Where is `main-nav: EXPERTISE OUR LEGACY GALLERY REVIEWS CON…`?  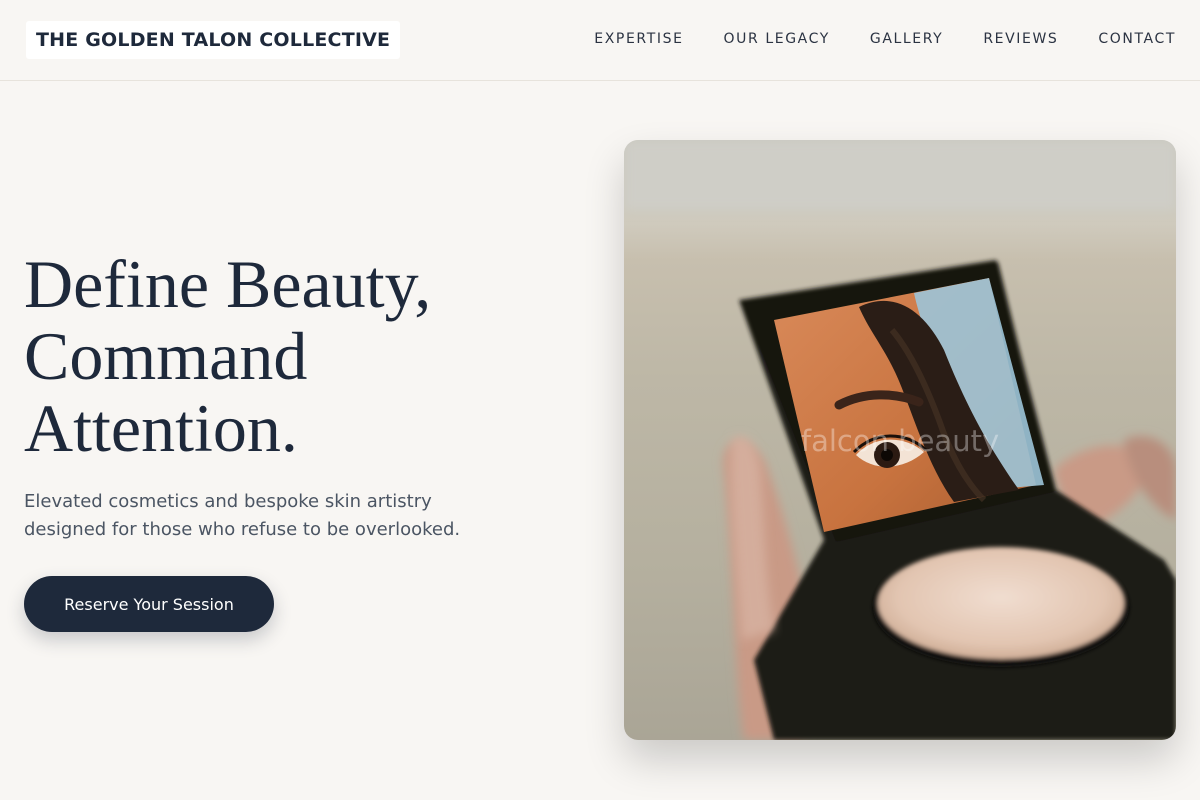
main-nav: EXPERTISE OUR LEGACY GALLERY REVIEWS CON… is located at coordinates (885, 39).